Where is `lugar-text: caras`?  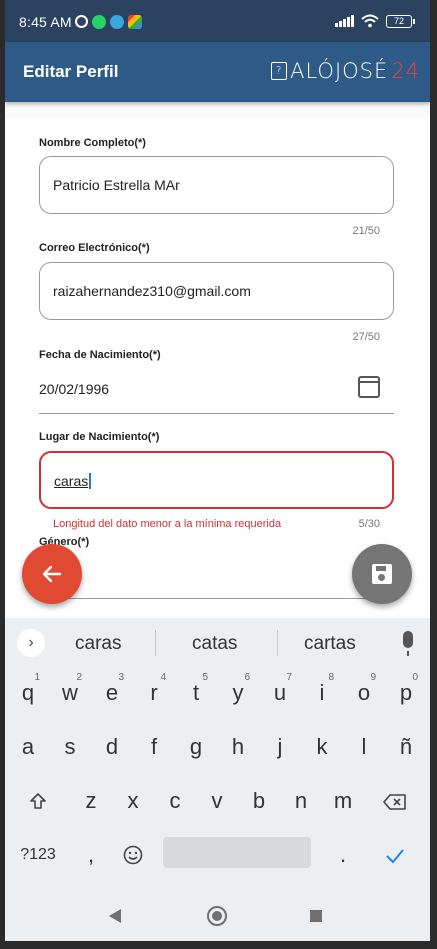
lugar-text: caras is located at coordinates (71, 481).